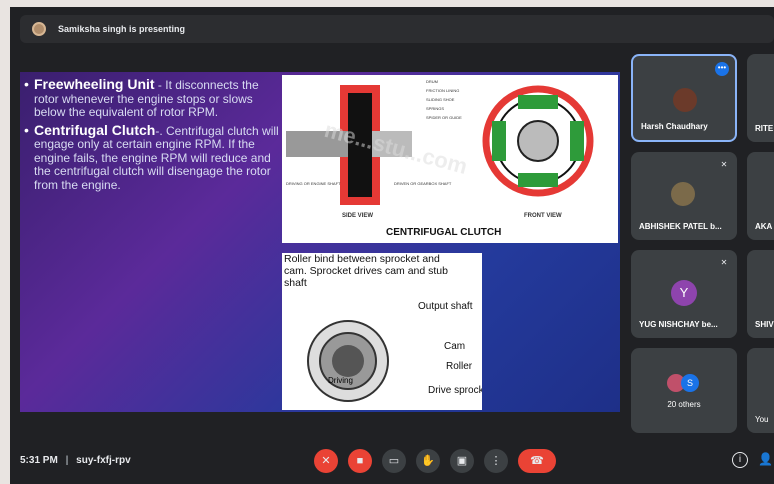 The image size is (774, 484). Describe the element at coordinates (760, 196) in the screenshot. I see `participant-tile: AKA` at that location.